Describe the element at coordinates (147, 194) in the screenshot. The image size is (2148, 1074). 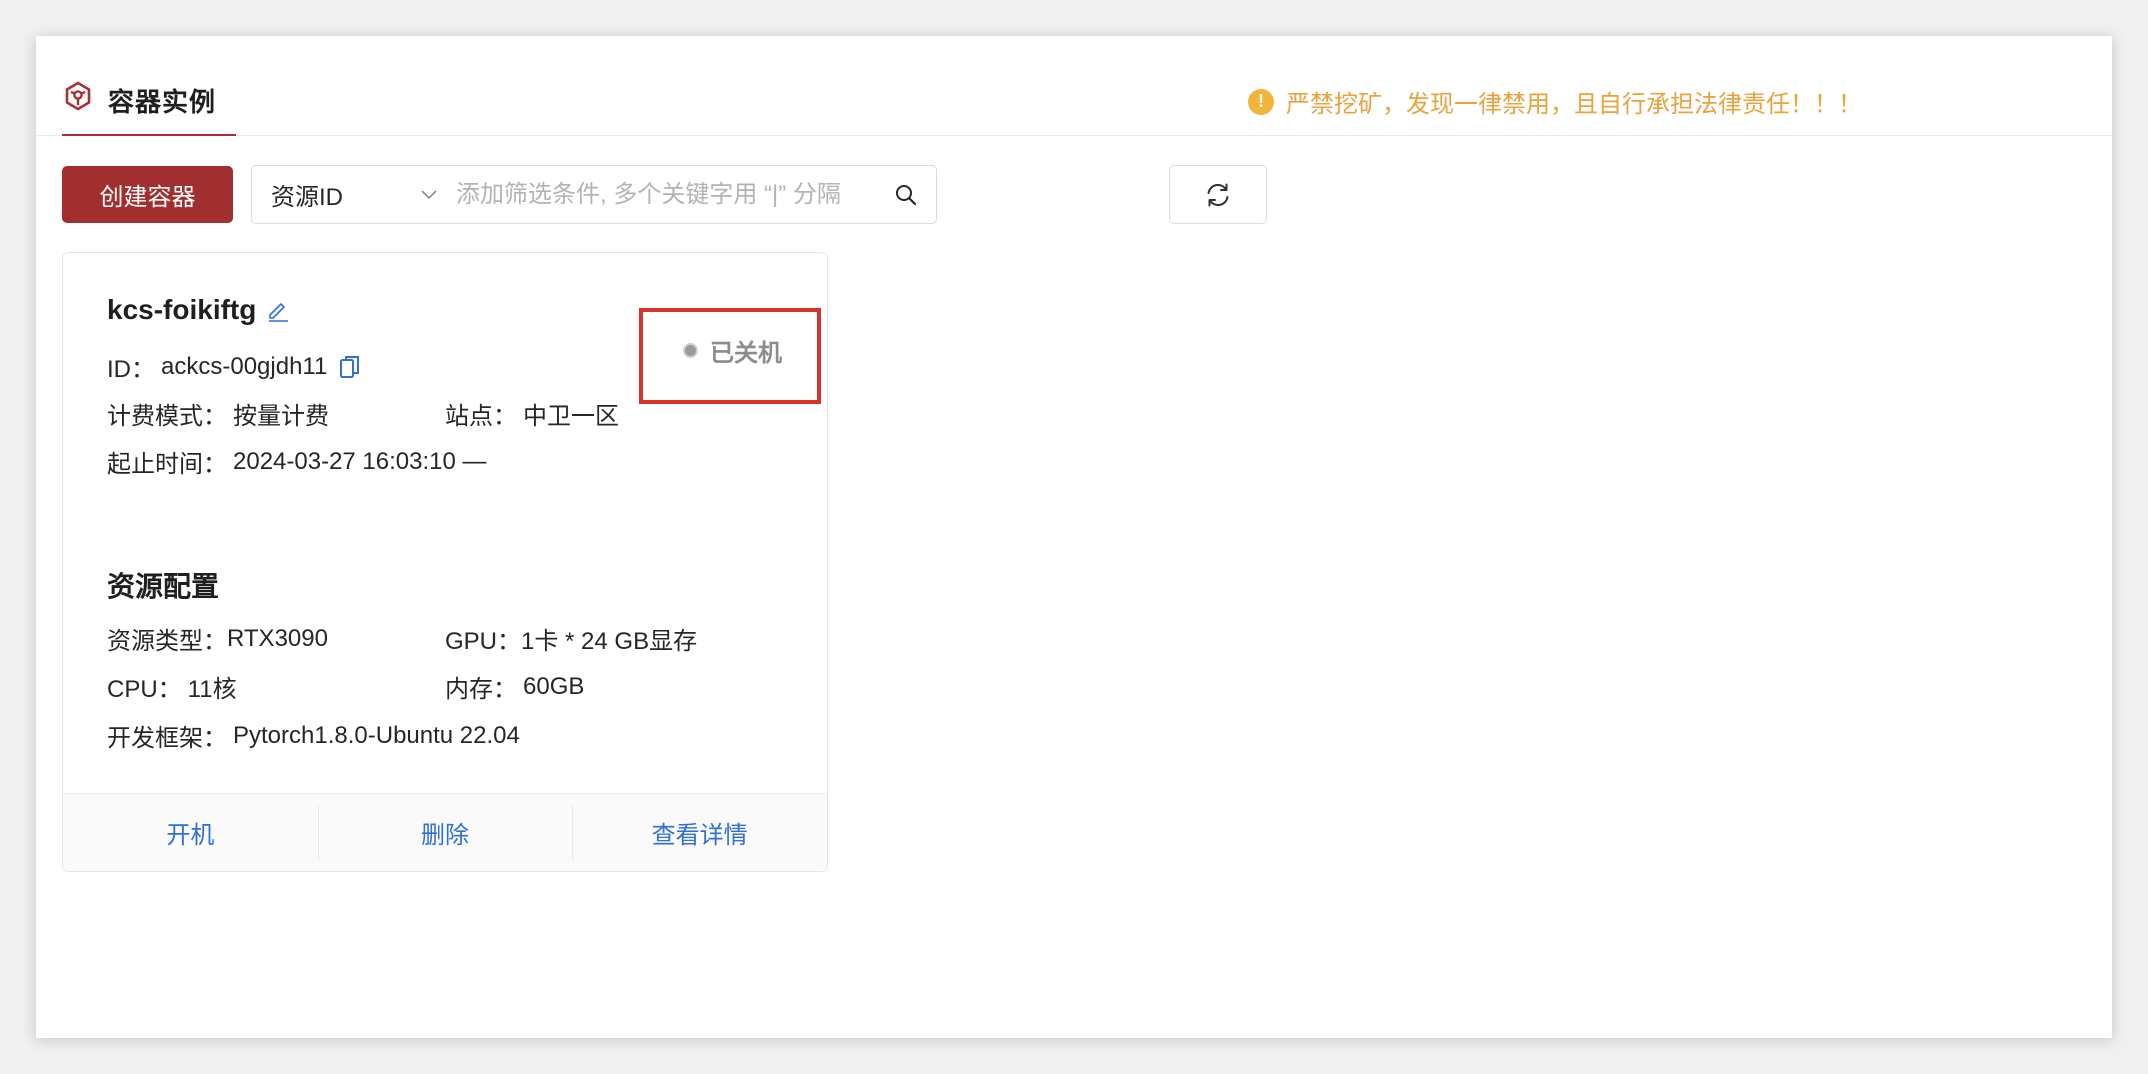
I see `create-container-button: 创建容器` at that location.